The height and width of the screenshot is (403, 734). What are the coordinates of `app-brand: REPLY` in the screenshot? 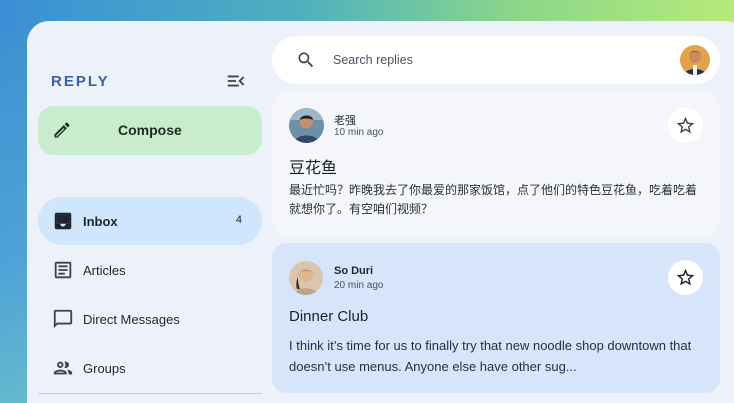 It's located at (80, 81).